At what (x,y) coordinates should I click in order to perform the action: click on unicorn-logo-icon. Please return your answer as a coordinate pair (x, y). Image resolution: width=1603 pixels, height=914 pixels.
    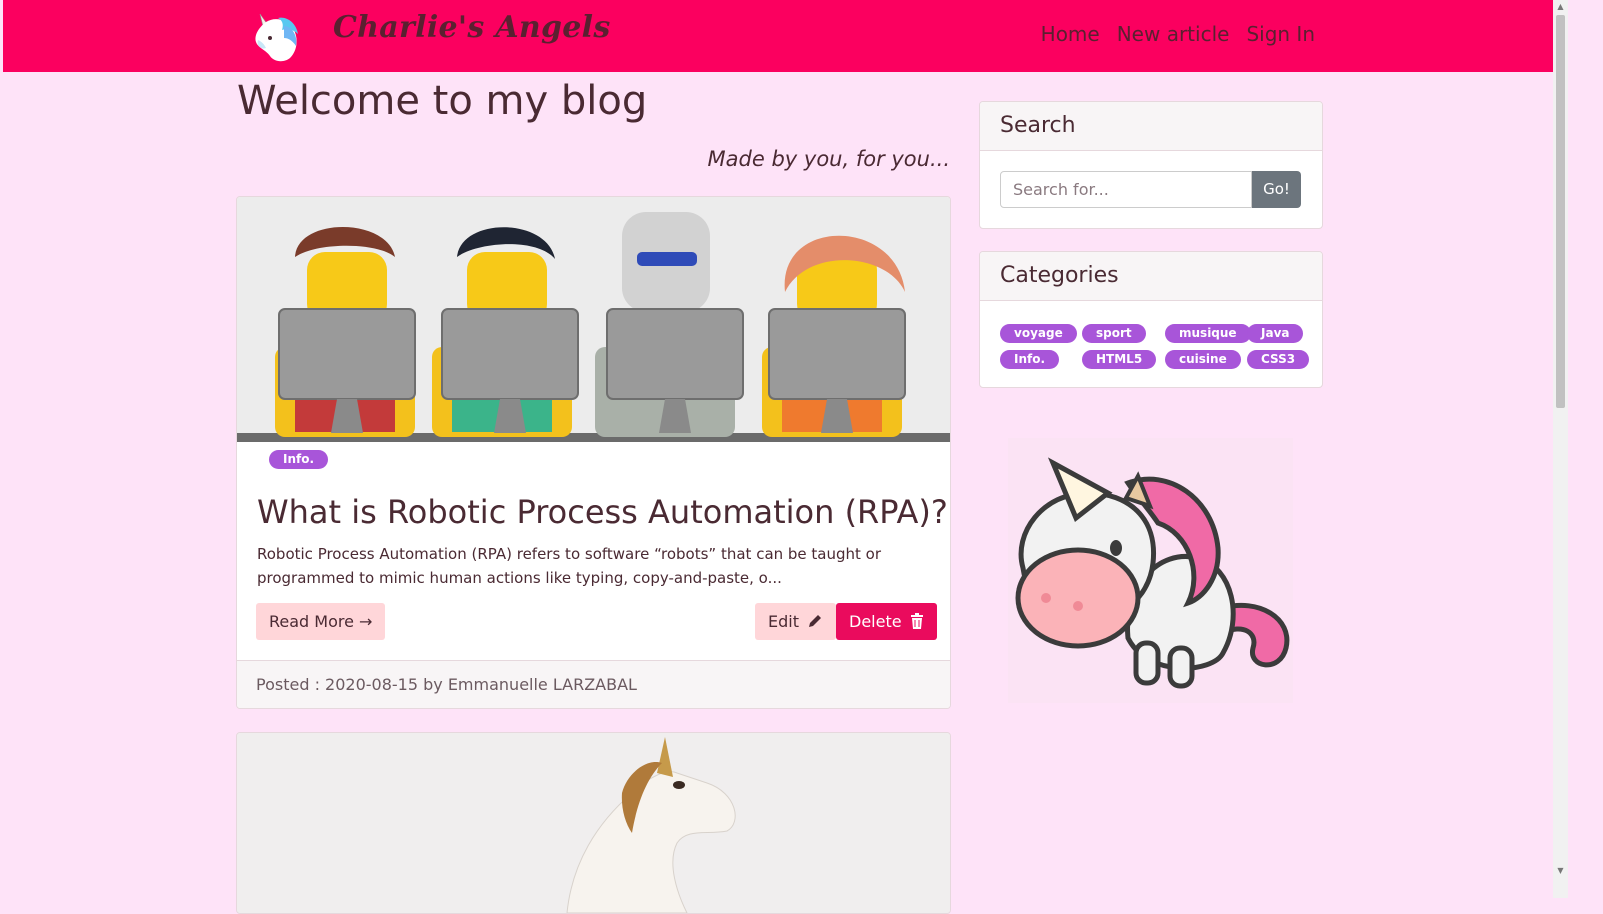
    Looking at the image, I should click on (274, 36).